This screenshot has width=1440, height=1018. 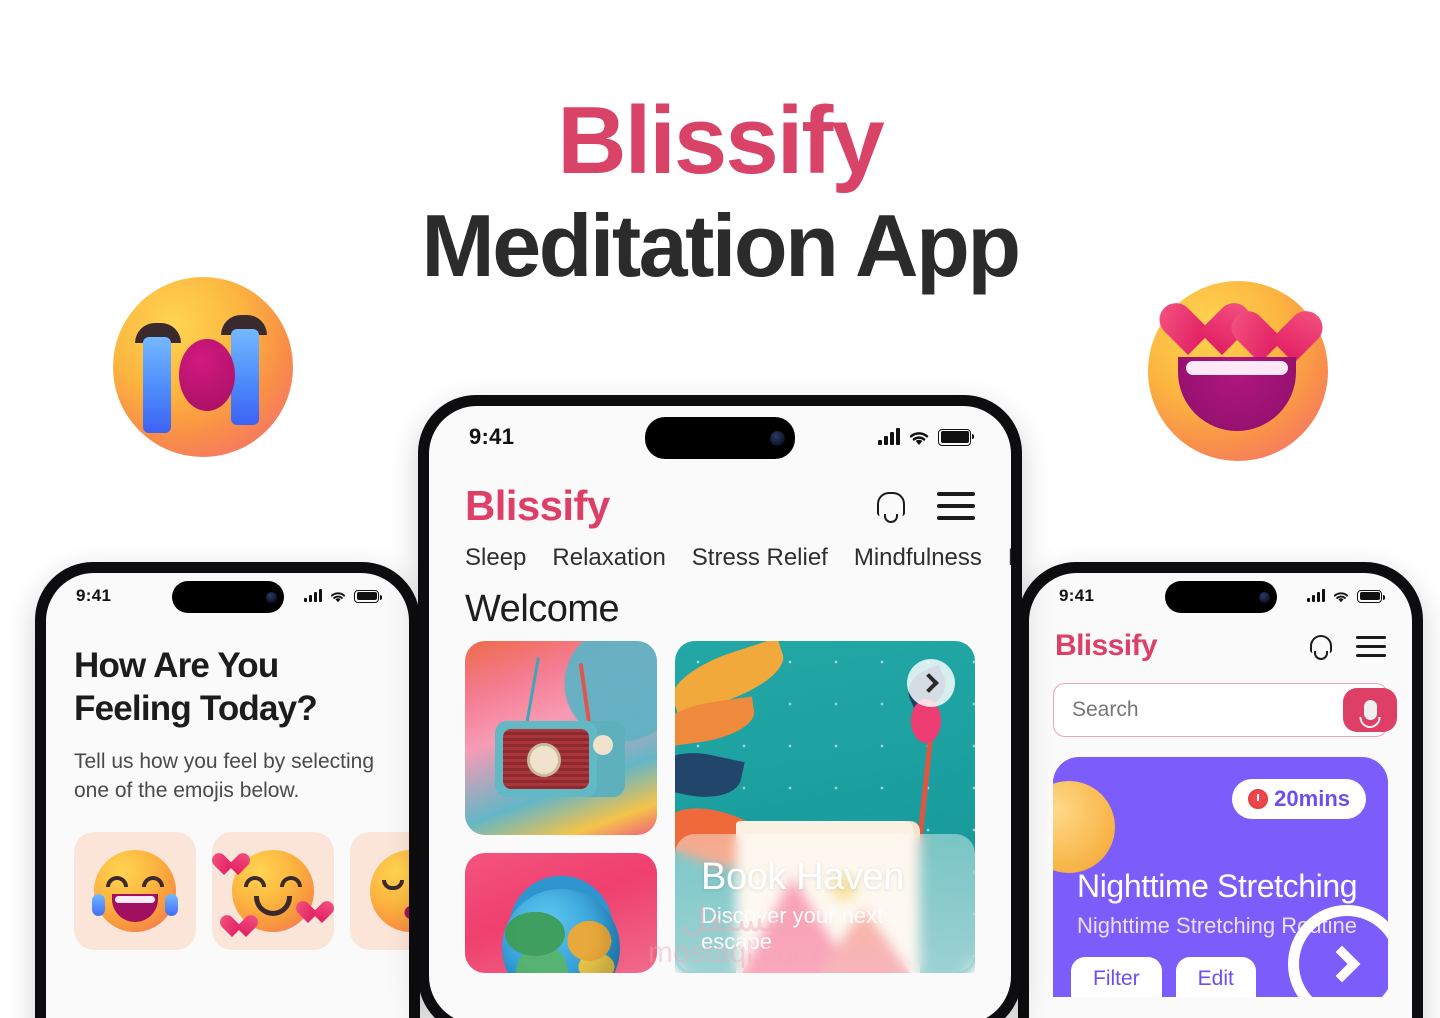 I want to click on smiling-face-with-heart-eyes-emoji, so click(x=1238, y=371).